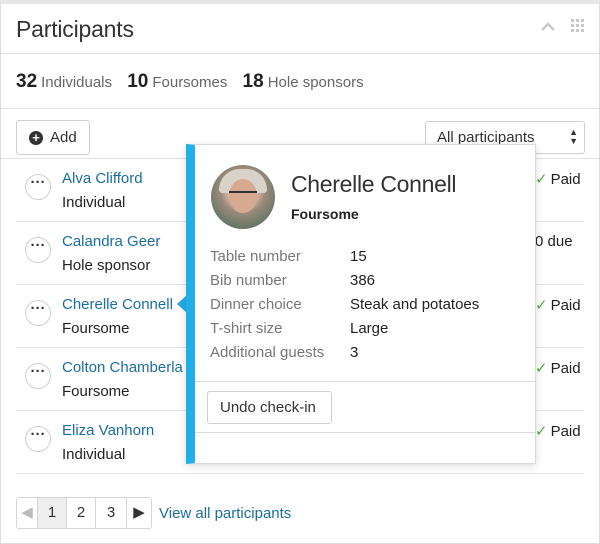 This screenshot has width=600, height=544. Describe the element at coordinates (52, 513) in the screenshot. I see `page-link: 1` at that location.